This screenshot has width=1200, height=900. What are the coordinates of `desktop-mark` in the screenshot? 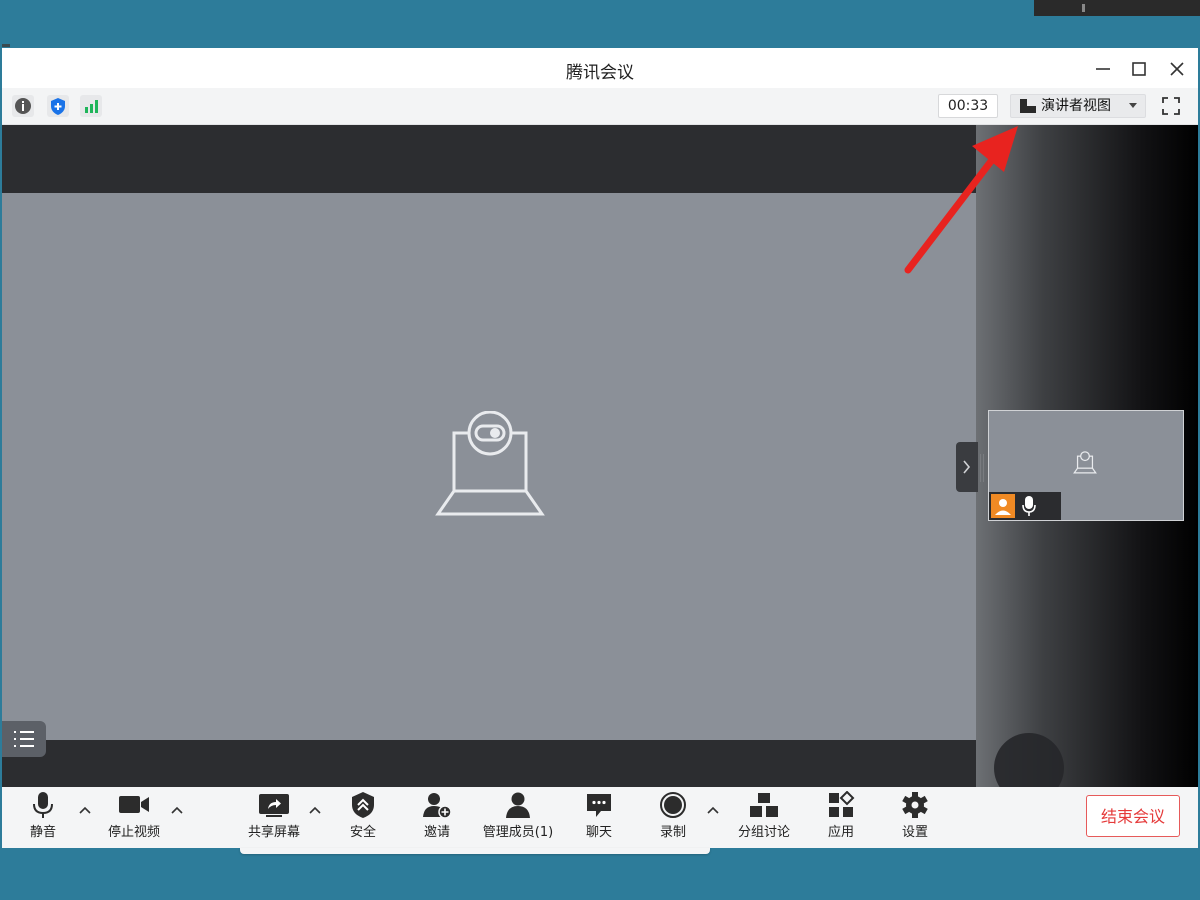 It's located at (6, 45).